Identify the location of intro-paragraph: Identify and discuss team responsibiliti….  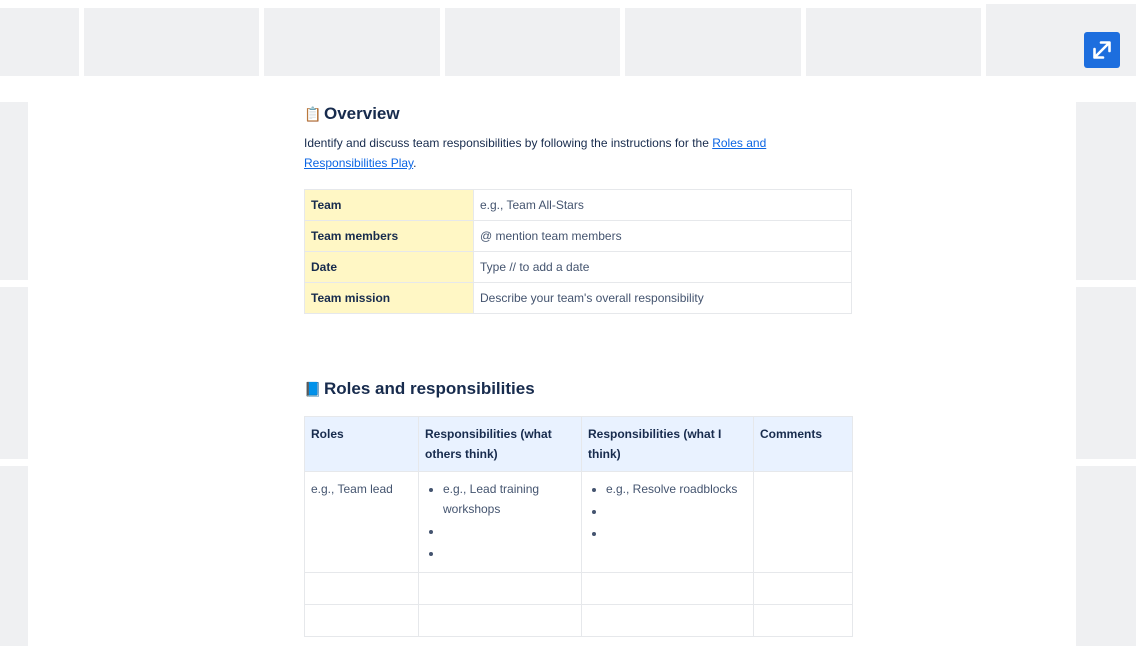
(578, 153).